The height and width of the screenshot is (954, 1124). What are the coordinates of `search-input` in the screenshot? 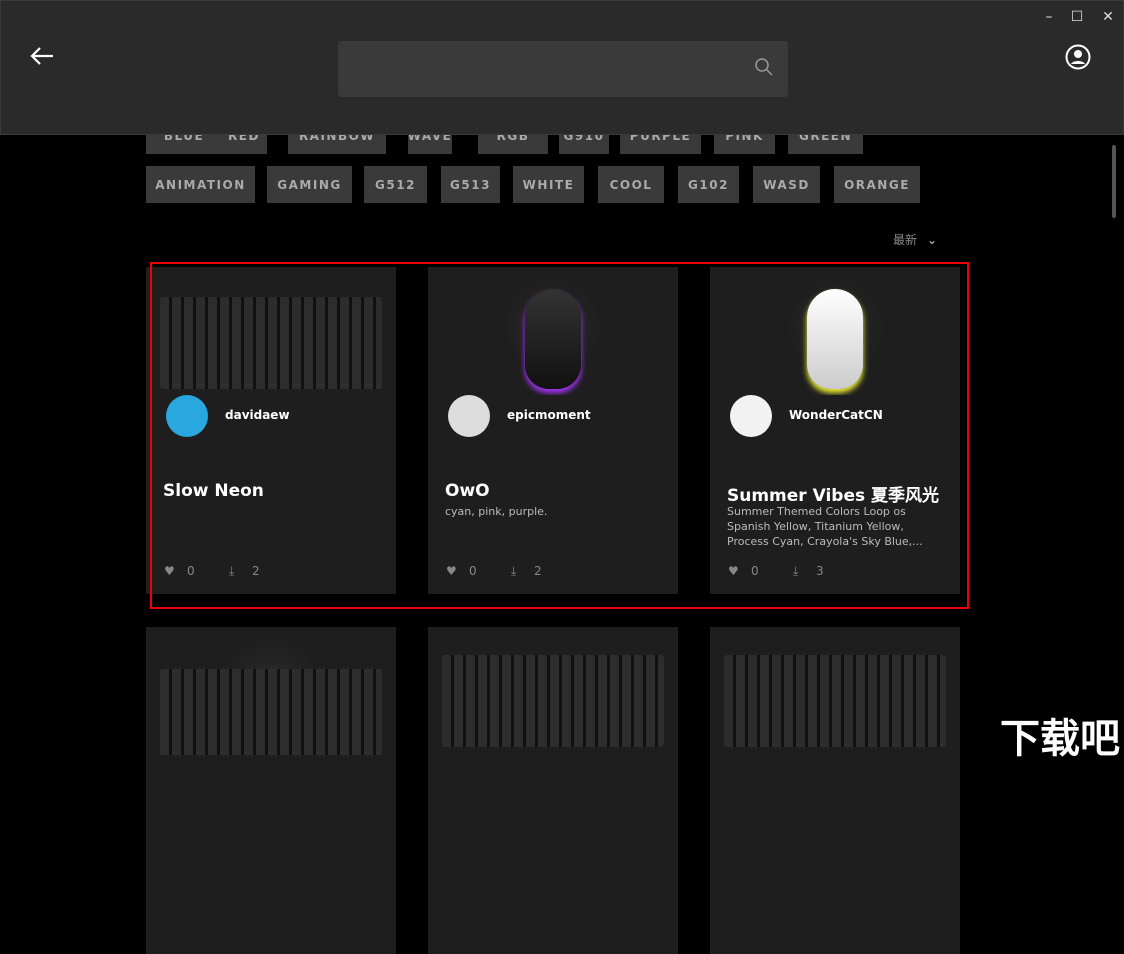 It's located at (563, 69).